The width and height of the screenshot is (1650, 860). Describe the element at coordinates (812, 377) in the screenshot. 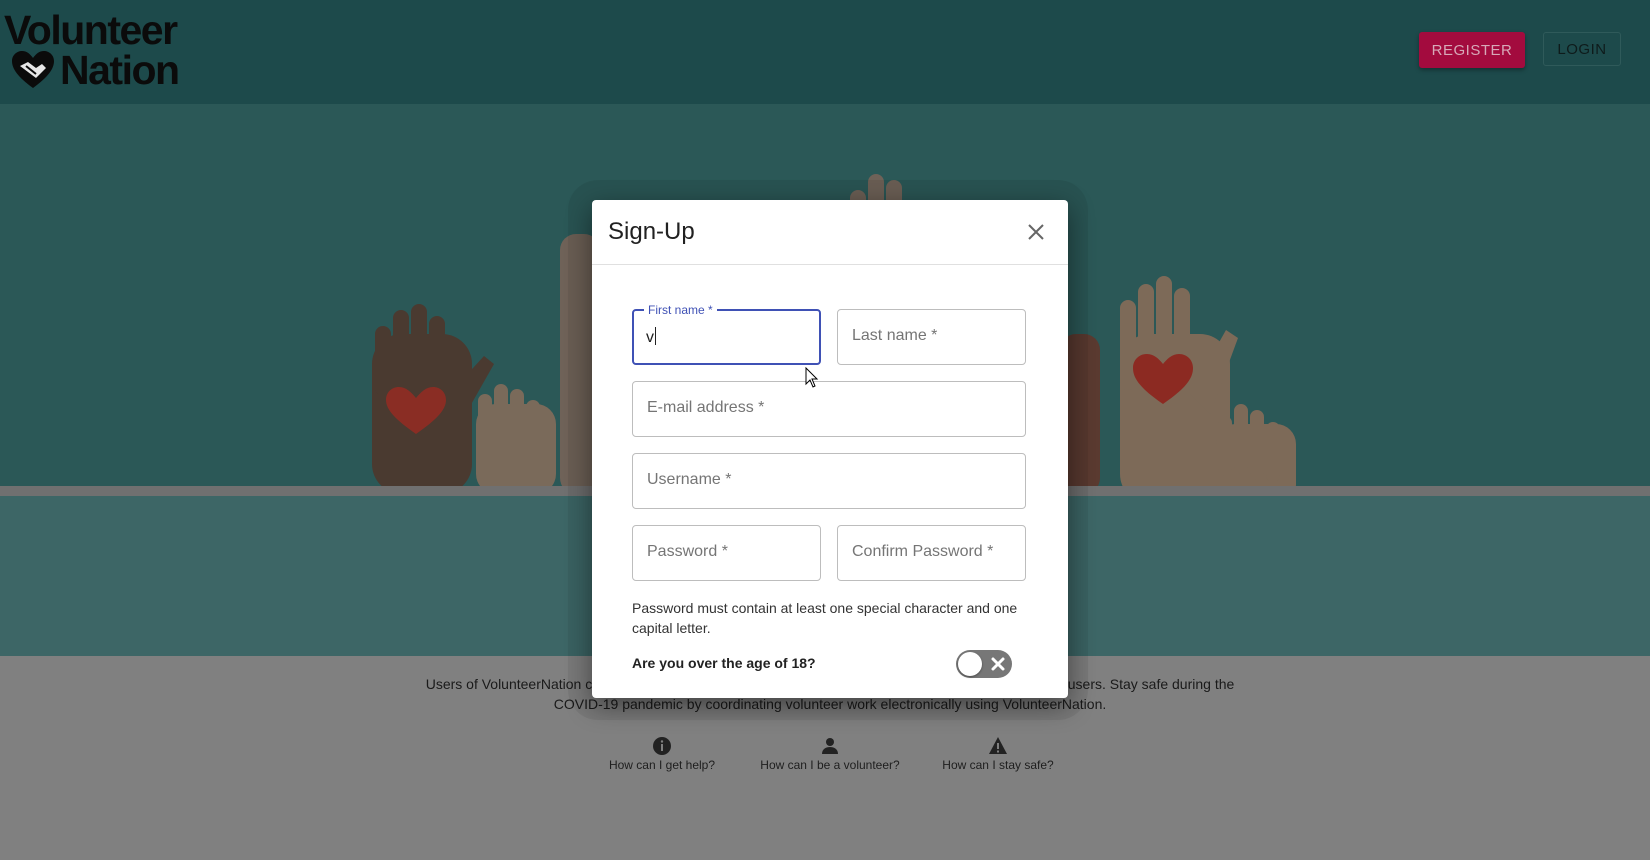

I see `mouse-cursor-icon` at that location.